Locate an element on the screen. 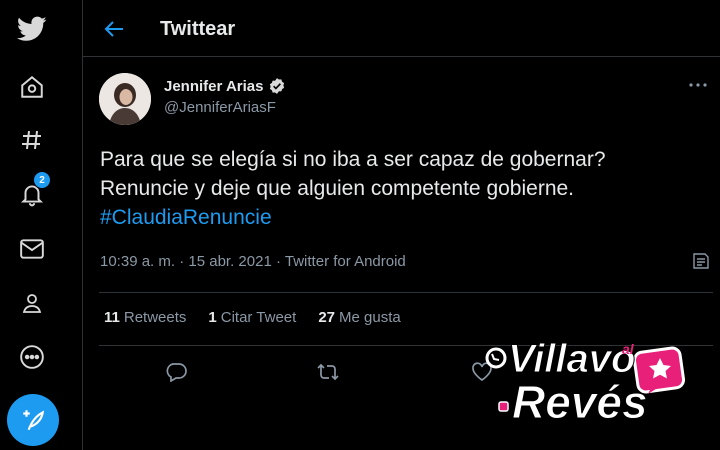 The height and width of the screenshot is (450, 720). watermark-small: al is located at coordinates (628, 349).